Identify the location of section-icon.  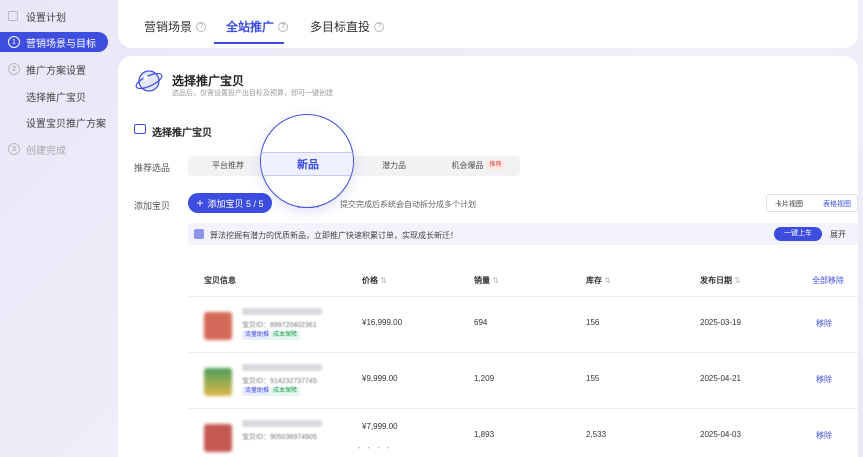
(140, 129).